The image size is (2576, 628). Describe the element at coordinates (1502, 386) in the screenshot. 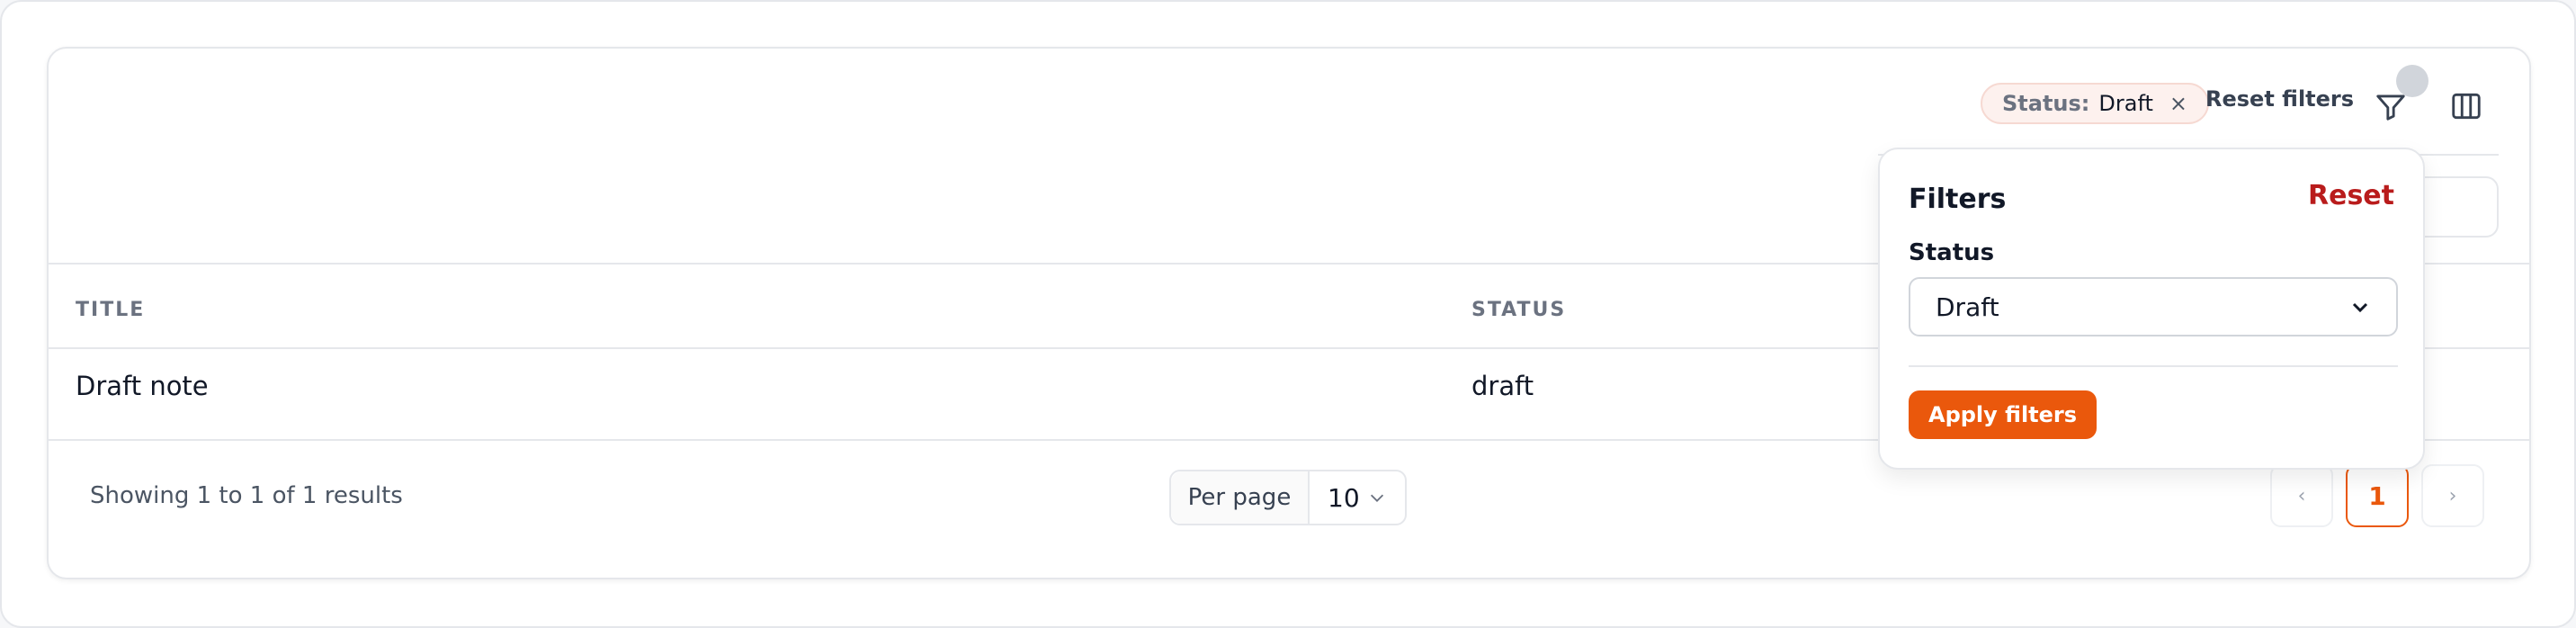

I see `cell-status: draft` at that location.